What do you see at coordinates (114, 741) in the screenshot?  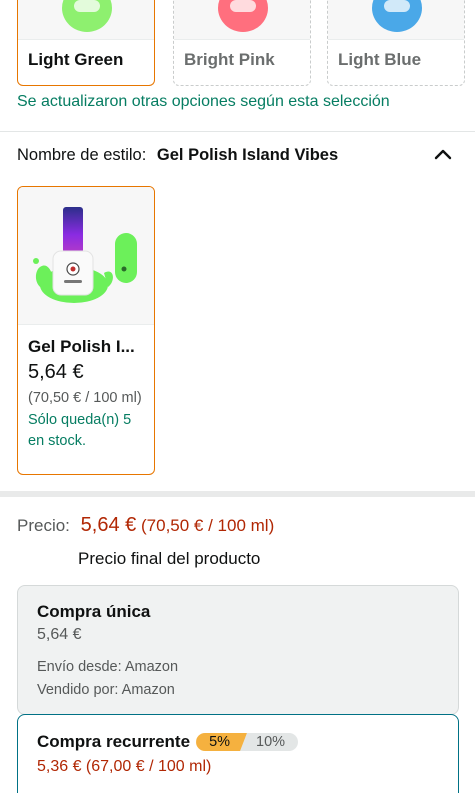 I see `recurring-title: Compra recurrente` at bounding box center [114, 741].